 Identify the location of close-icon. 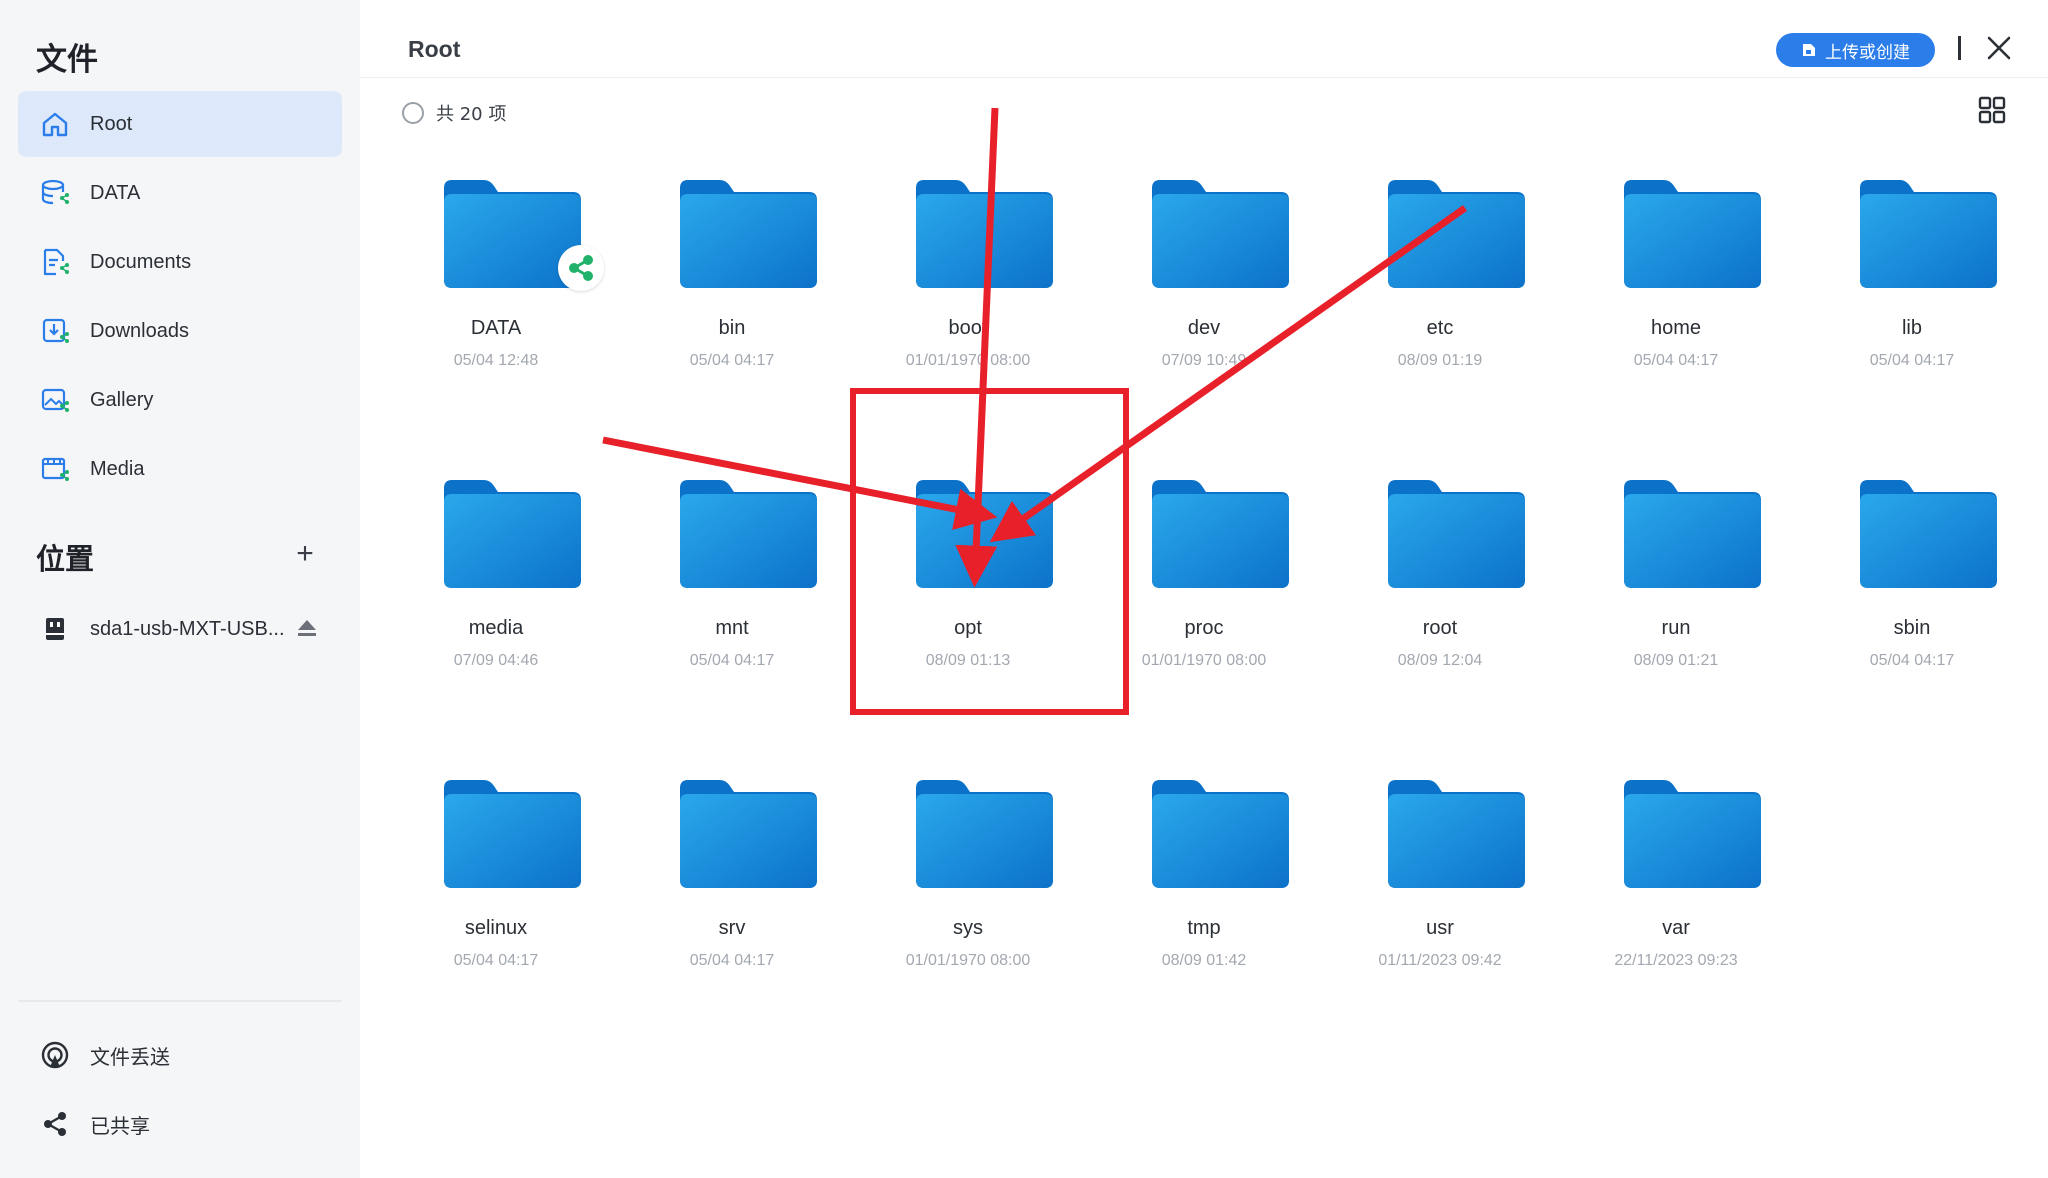
(1999, 48).